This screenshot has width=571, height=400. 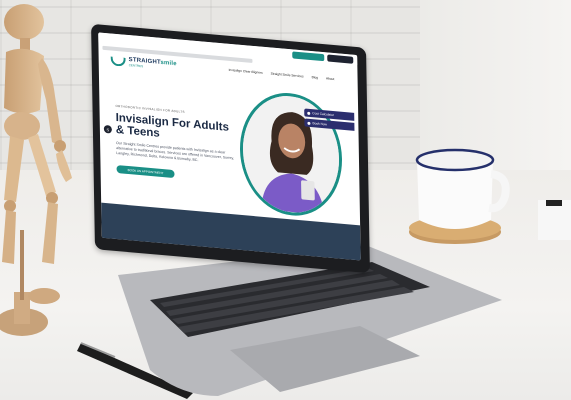 What do you see at coordinates (246, 71) in the screenshot?
I see `nav-item-invisalign: Invisalign Clear Aligners` at bounding box center [246, 71].